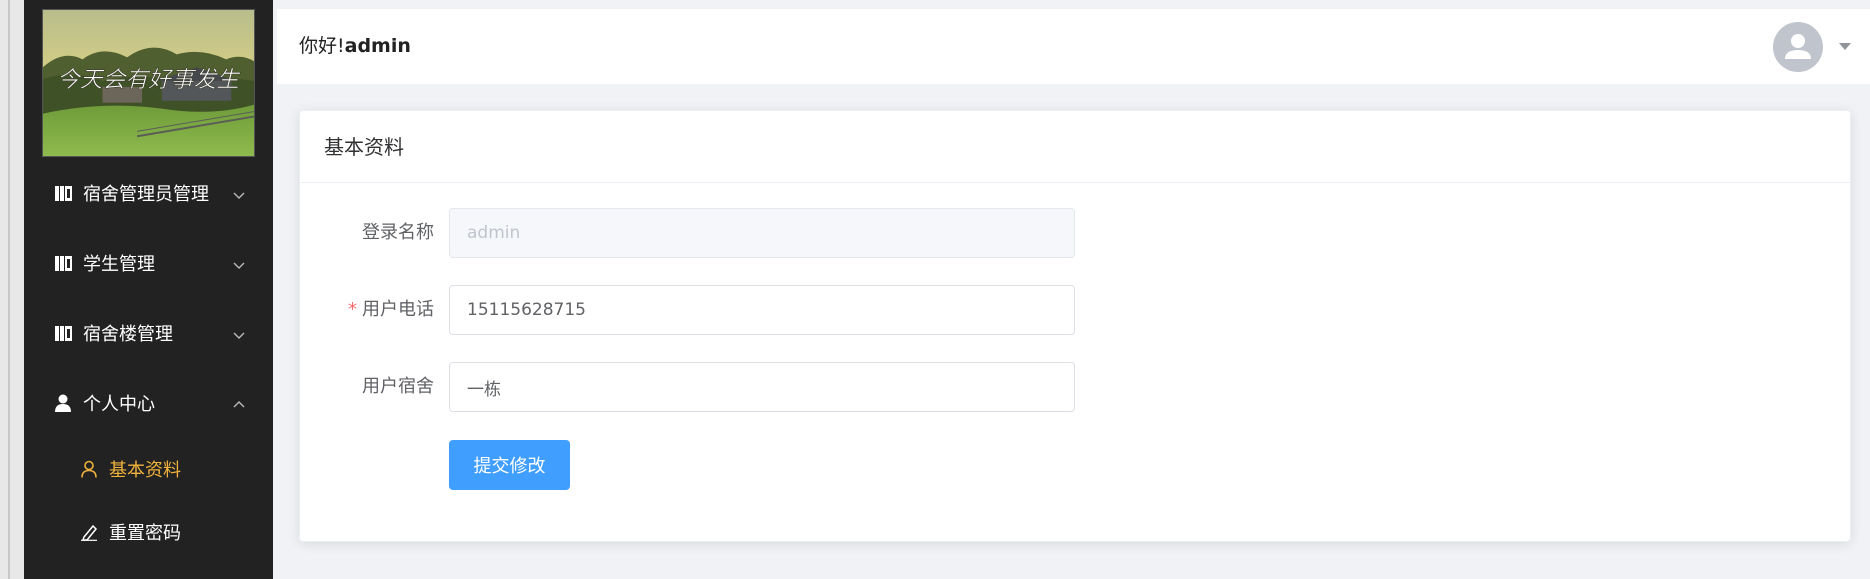 The image size is (1870, 579). I want to click on sidebar-item-label: 宿舍楼管理, so click(128, 334).